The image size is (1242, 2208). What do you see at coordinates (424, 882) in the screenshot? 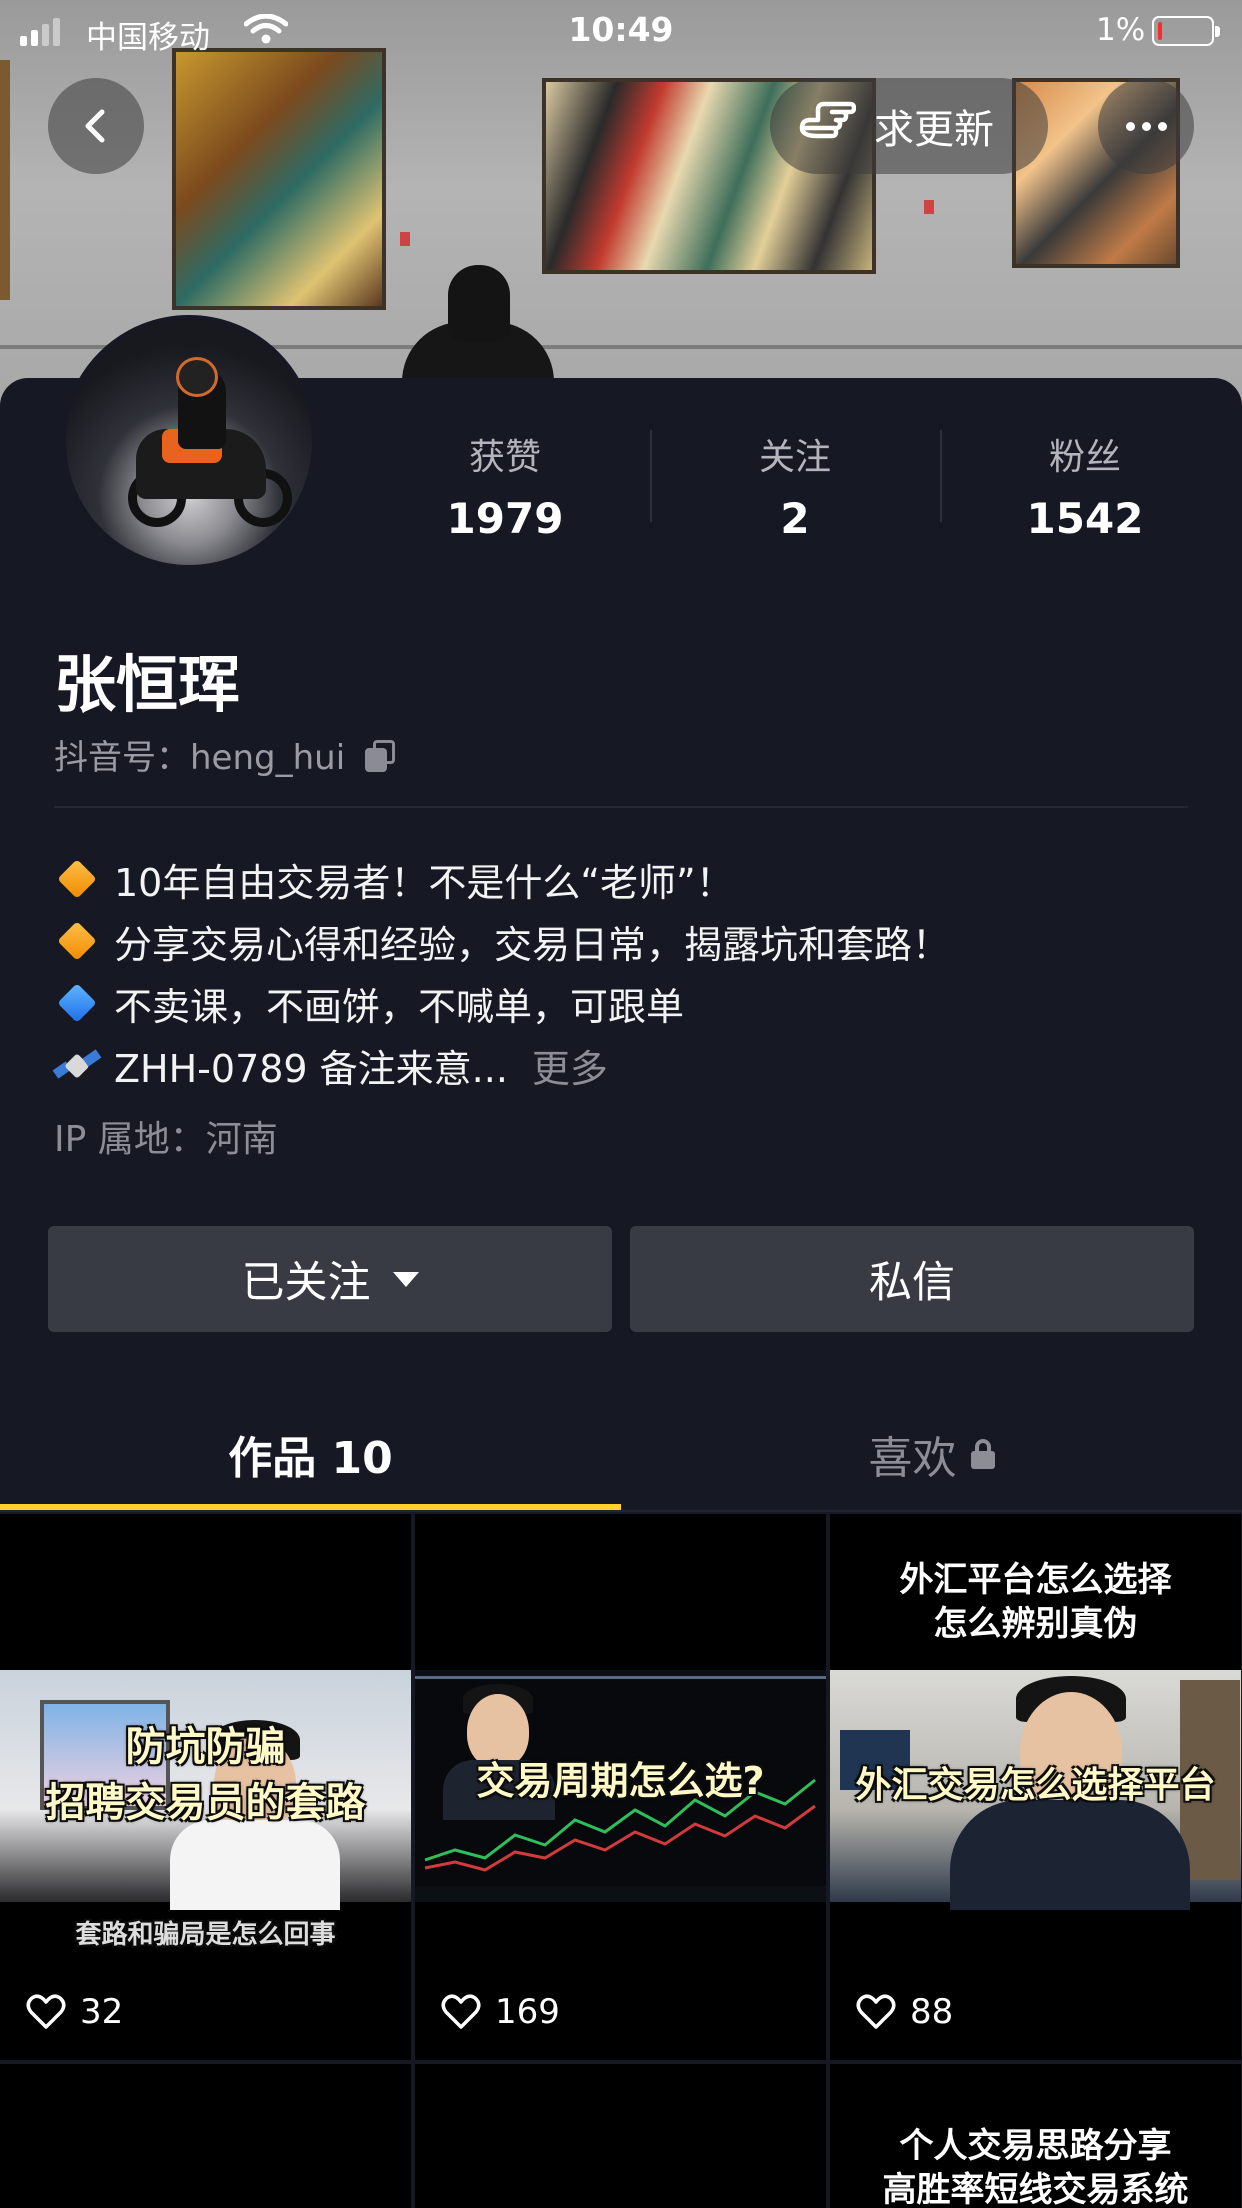
I see `bio-text: 10年自由交易者！不是什么“老师”！` at bounding box center [424, 882].